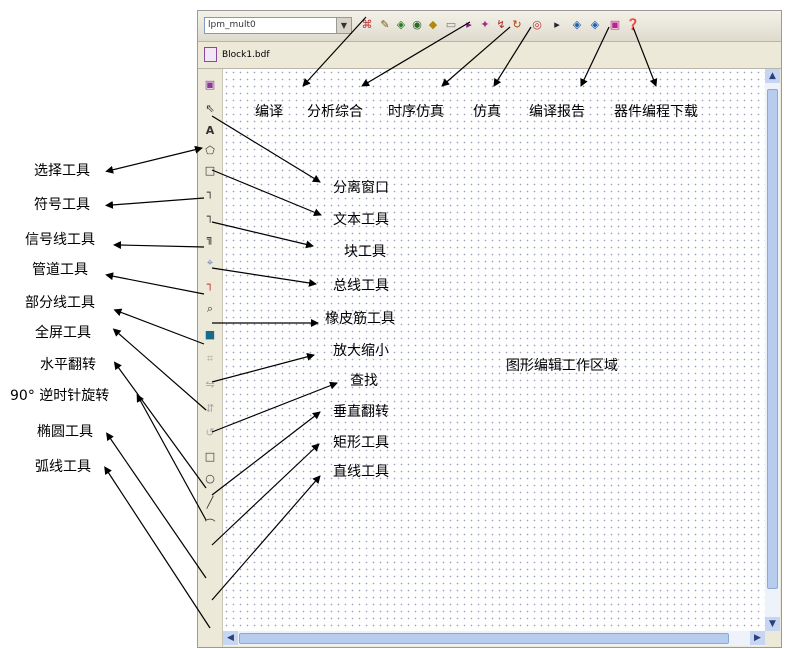 This screenshot has width=785, height=649. I want to click on mid-label-flip-vertical: 垂直翻转, so click(361, 412).